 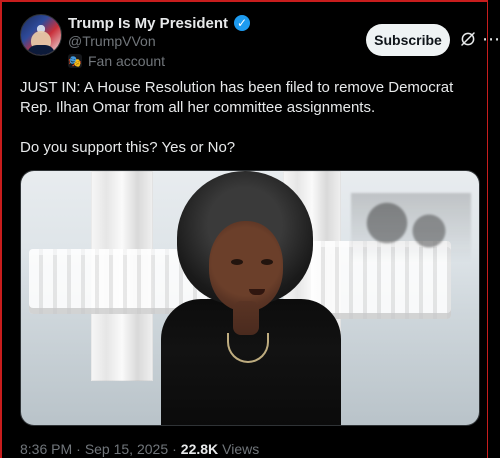 I want to click on fan-account-text: Fan account, so click(x=127, y=61).